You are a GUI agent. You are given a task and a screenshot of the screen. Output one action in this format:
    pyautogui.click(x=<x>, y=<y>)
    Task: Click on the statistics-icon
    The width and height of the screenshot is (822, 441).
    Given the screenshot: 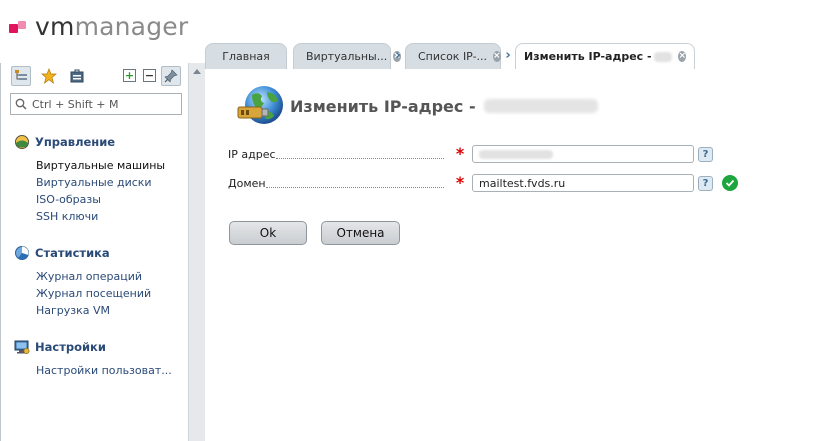 What is the action you would take?
    pyautogui.click(x=22, y=253)
    